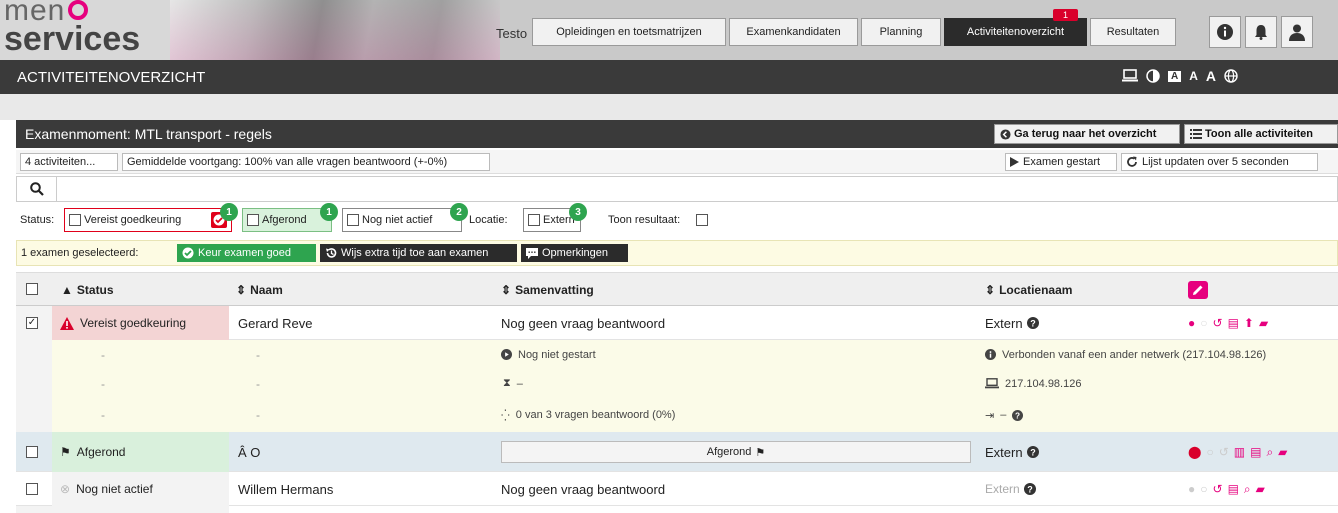 The image size is (1338, 513). Describe the element at coordinates (1087, 134) in the screenshot. I see `back-to-overview-button: Ga terug naar het overzicht` at that location.